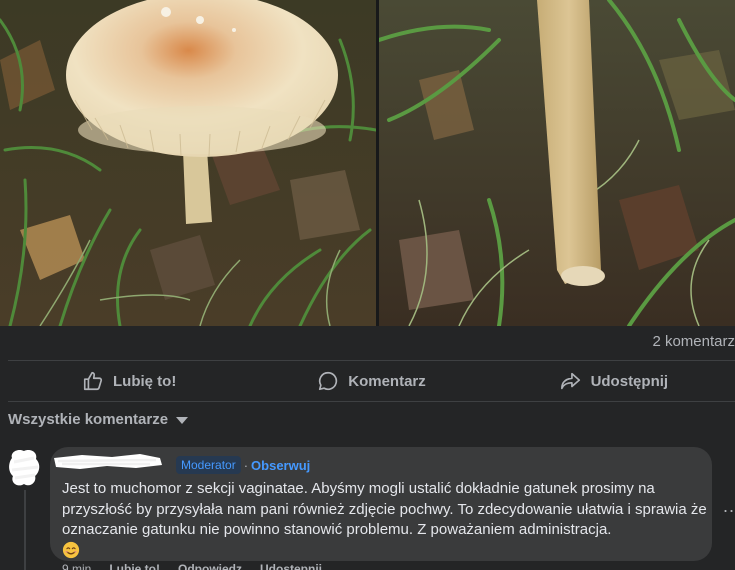  Describe the element at coordinates (25, 530) in the screenshot. I see `thread-line` at that location.